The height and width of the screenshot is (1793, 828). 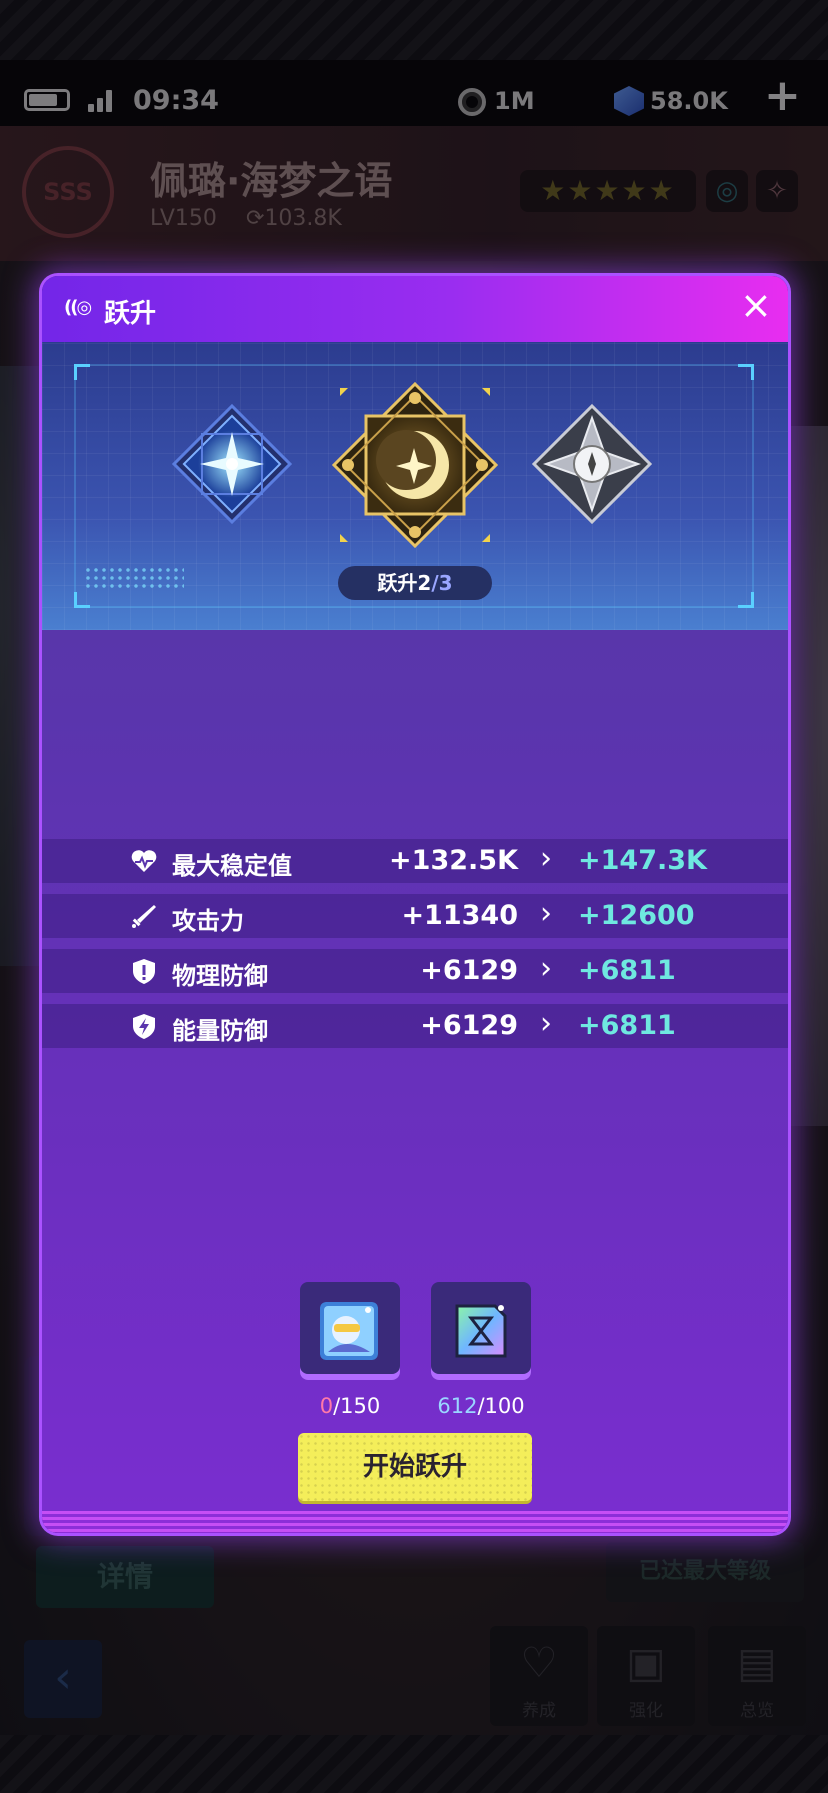 What do you see at coordinates (357, 1406) in the screenshot?
I see `material-need: /150` at bounding box center [357, 1406].